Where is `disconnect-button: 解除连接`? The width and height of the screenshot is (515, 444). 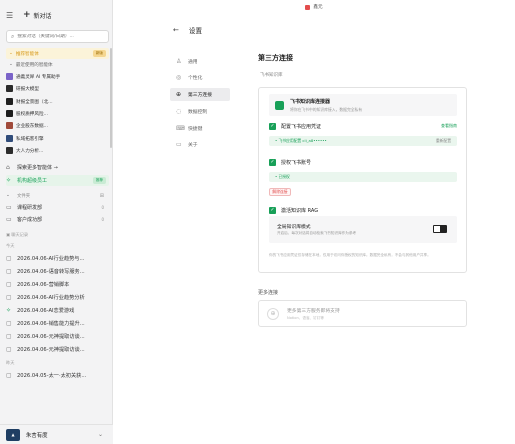 disconnect-button: 解除连接 is located at coordinates (280, 192).